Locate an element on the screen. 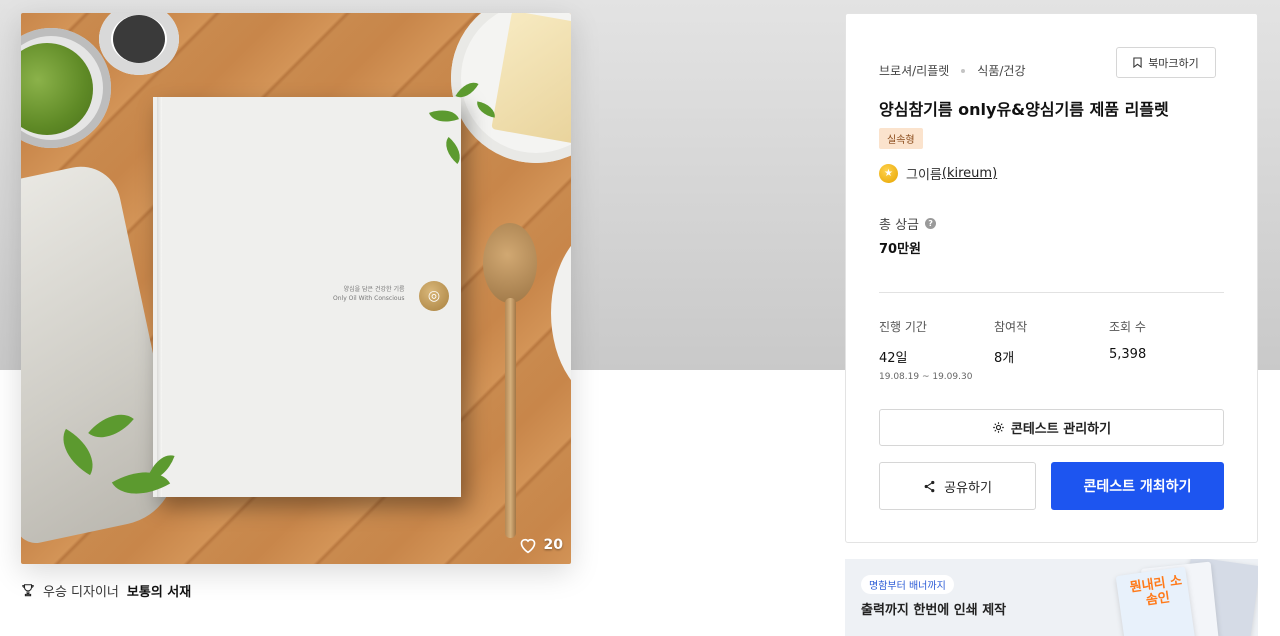 The image size is (1280, 636). spoon-decoration is located at coordinates (510, 263).